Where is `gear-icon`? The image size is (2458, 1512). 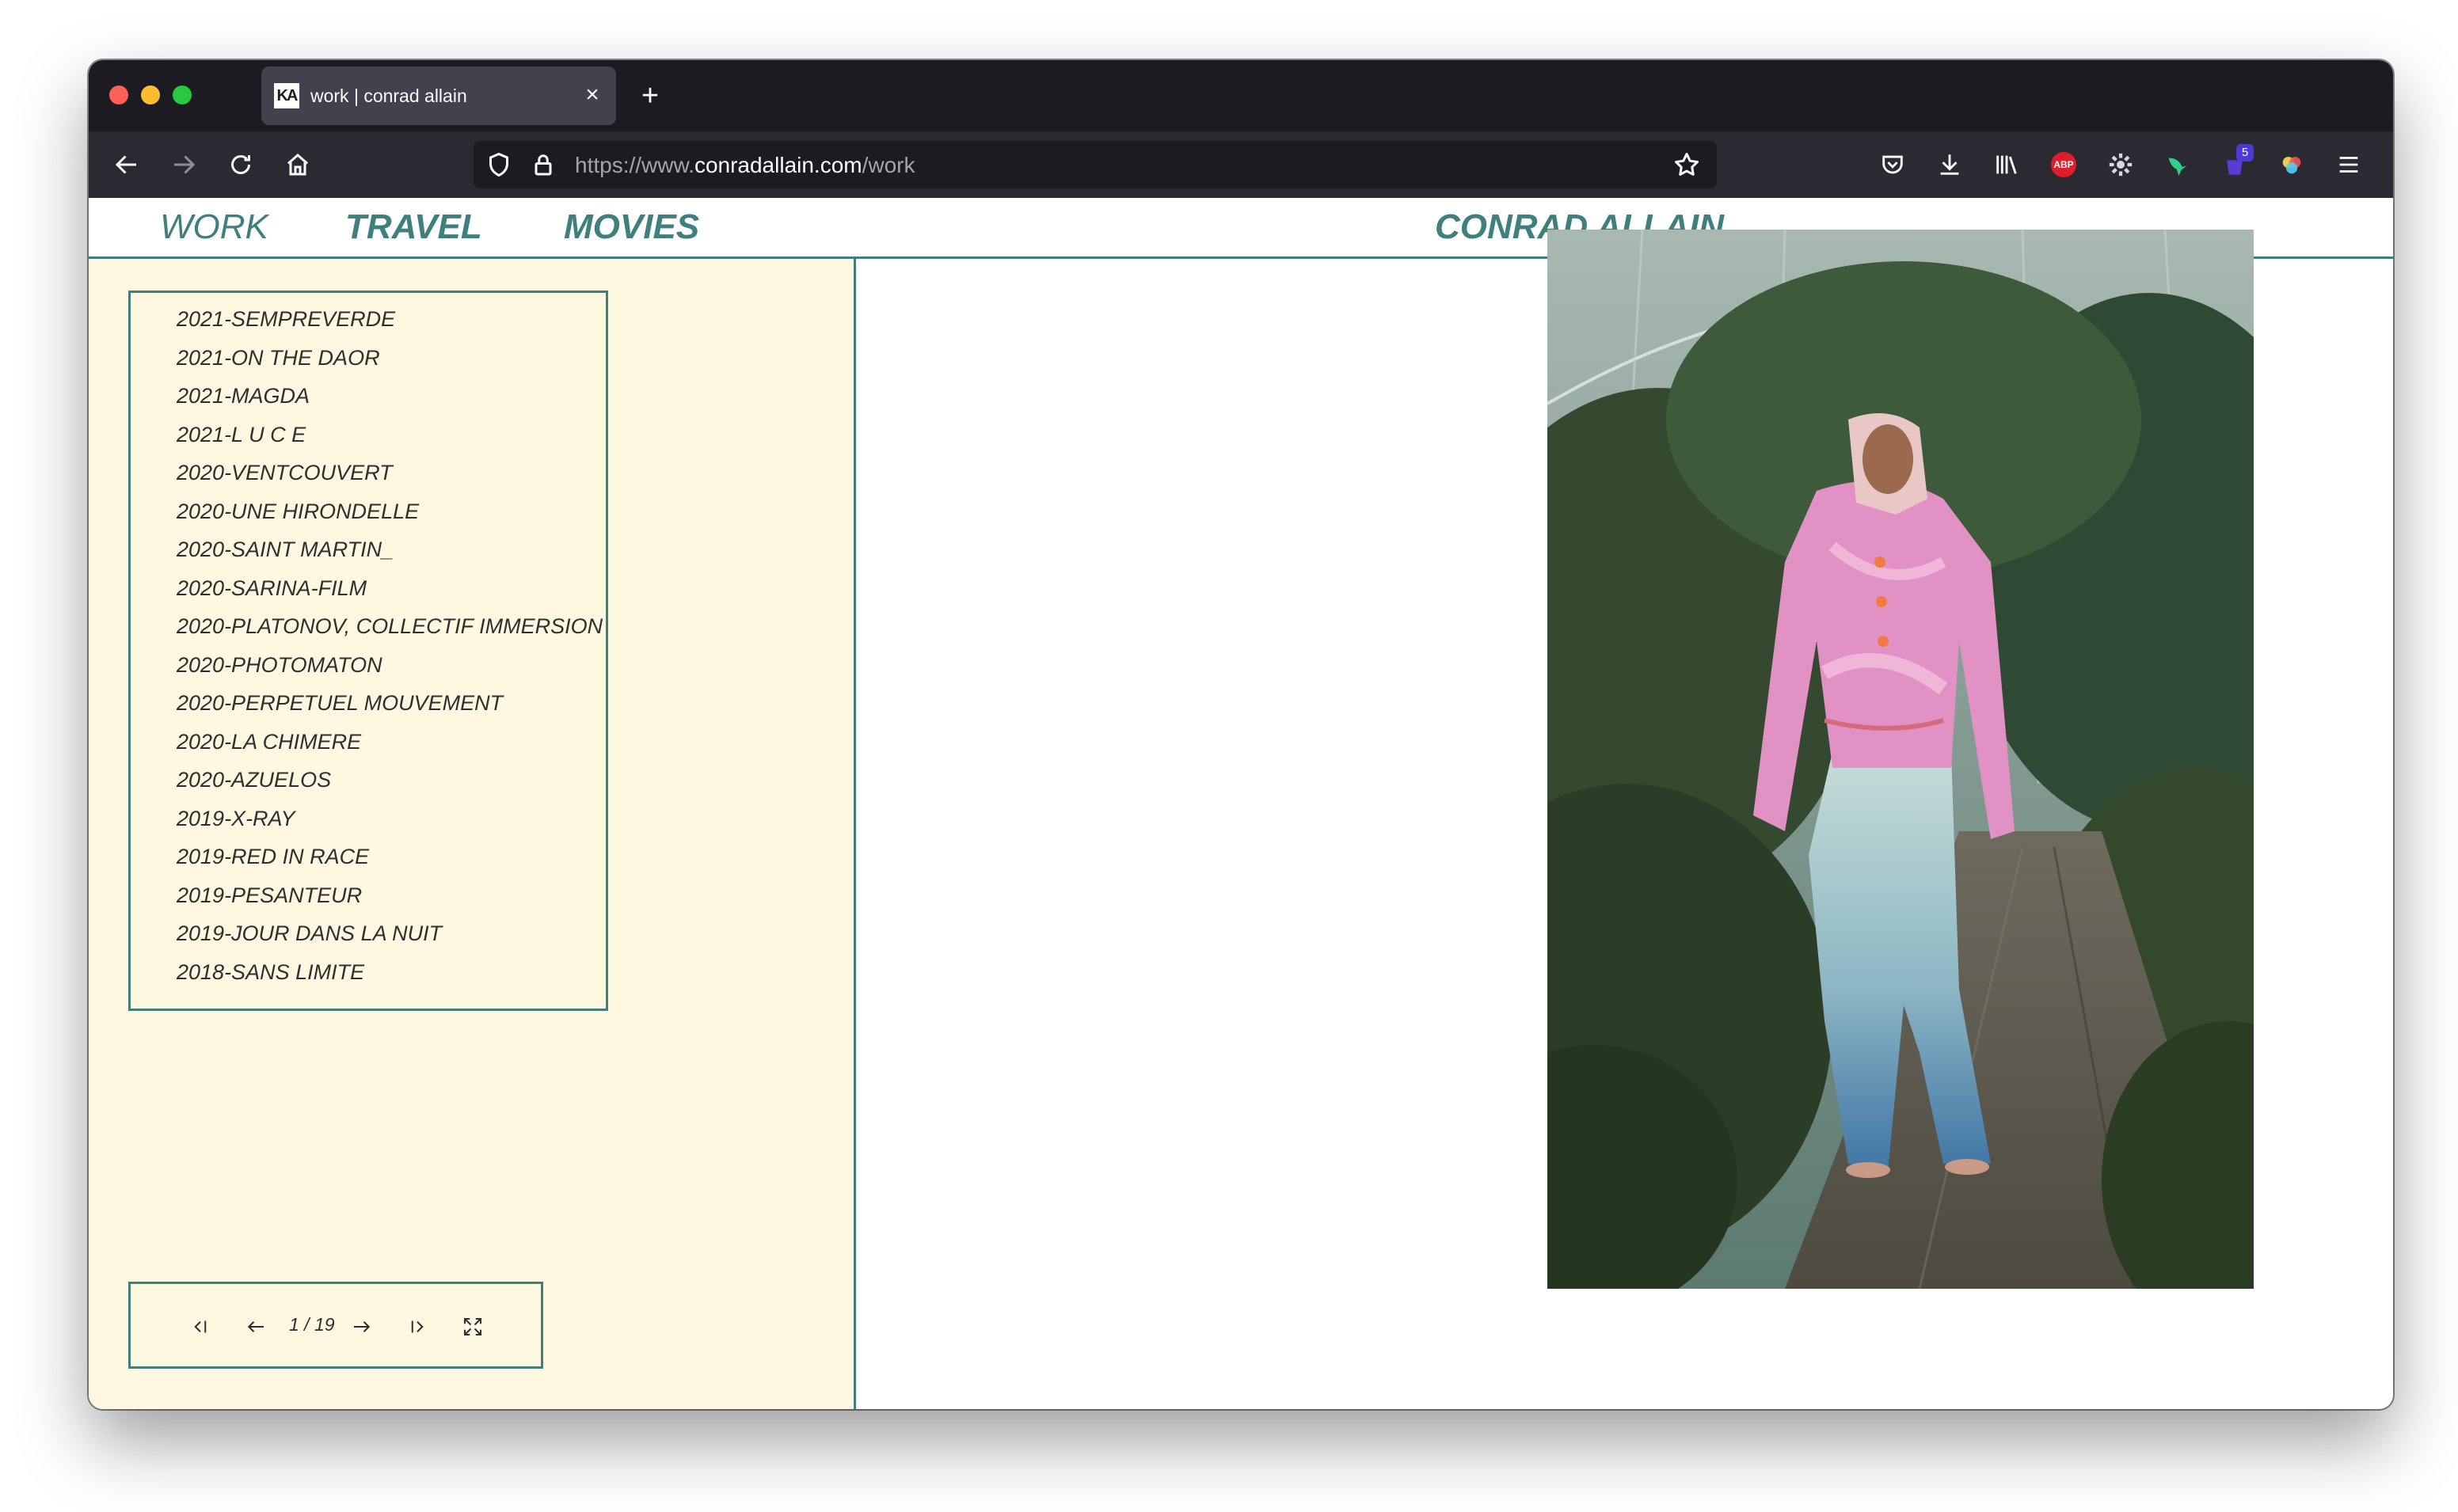
gear-icon is located at coordinates (2121, 165).